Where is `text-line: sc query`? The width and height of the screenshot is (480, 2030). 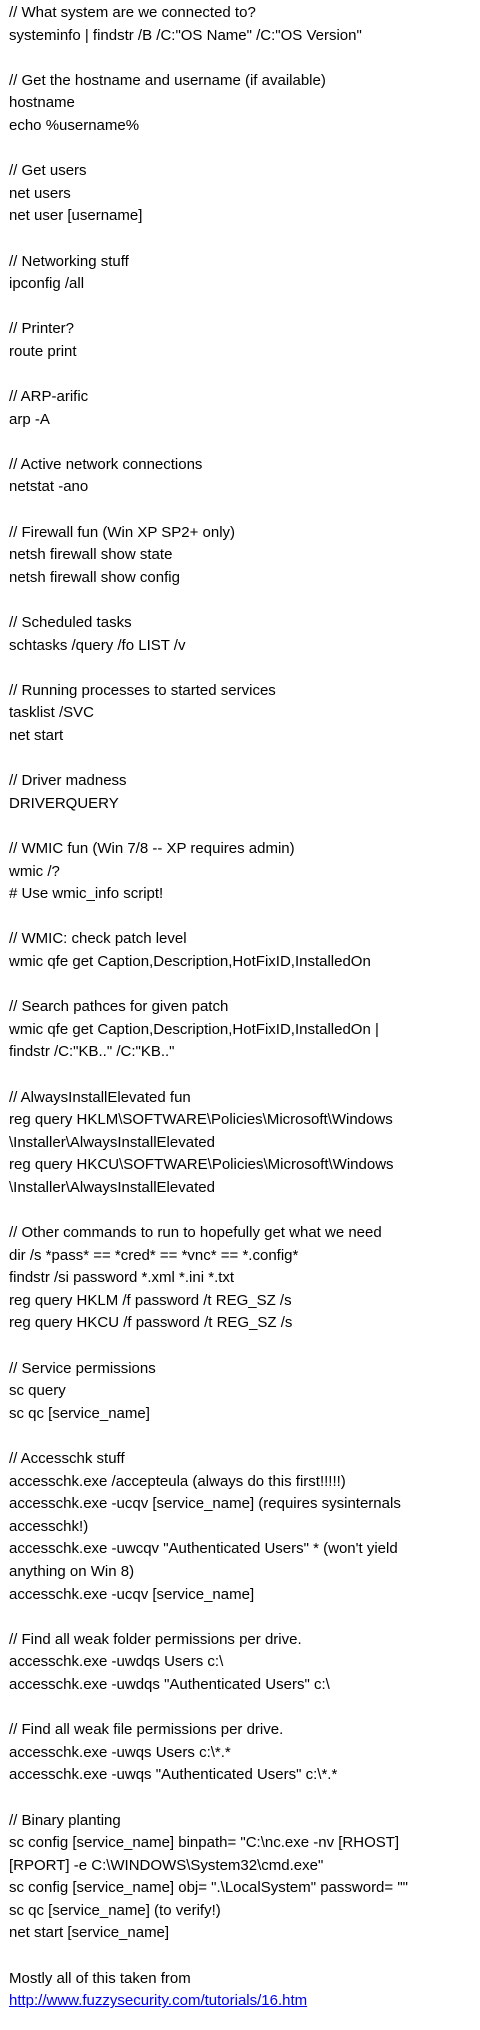 text-line: sc query is located at coordinates (37, 1391).